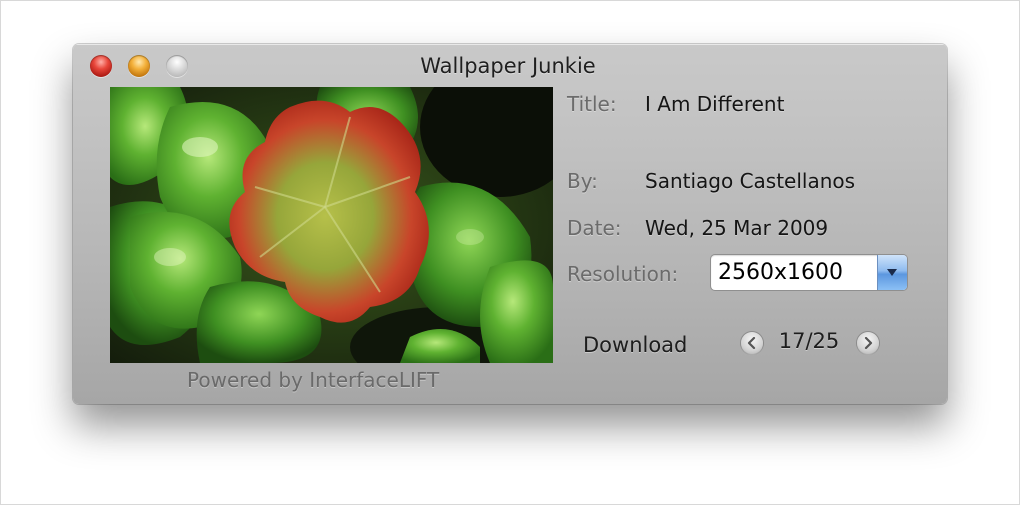 Image resolution: width=1020 pixels, height=505 pixels. What do you see at coordinates (750, 181) in the screenshot?
I see `author-value: Santiago Castellanos` at bounding box center [750, 181].